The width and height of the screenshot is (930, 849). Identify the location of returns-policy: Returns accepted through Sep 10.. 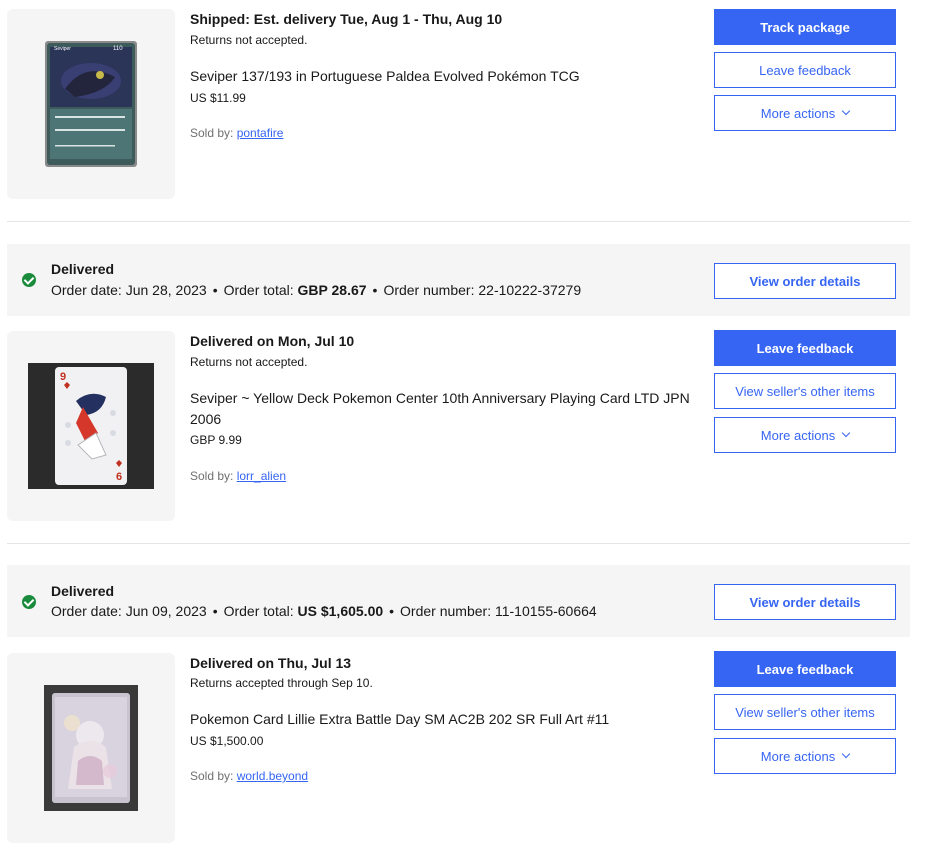
(281, 683).